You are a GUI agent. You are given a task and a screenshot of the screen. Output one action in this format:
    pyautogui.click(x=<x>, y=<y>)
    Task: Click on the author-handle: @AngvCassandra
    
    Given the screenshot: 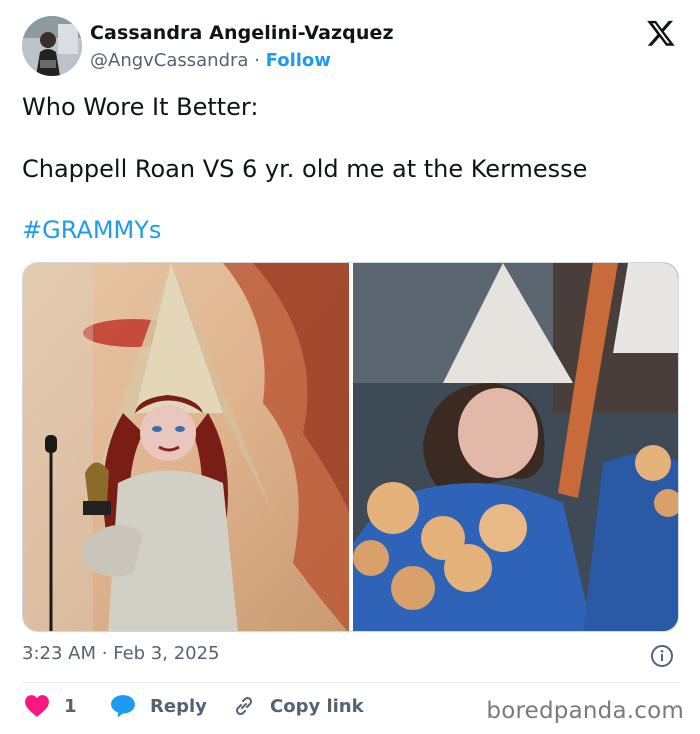 What is the action you would take?
    pyautogui.click(x=169, y=60)
    